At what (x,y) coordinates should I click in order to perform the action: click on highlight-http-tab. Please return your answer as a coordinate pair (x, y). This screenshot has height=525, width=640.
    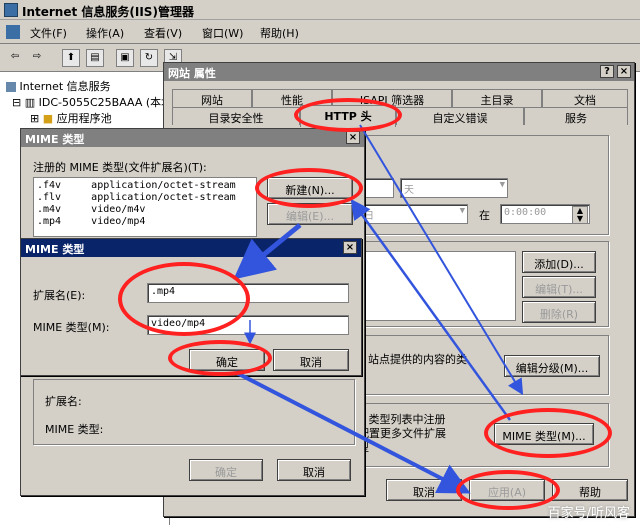
    Looking at the image, I should click on (348, 115).